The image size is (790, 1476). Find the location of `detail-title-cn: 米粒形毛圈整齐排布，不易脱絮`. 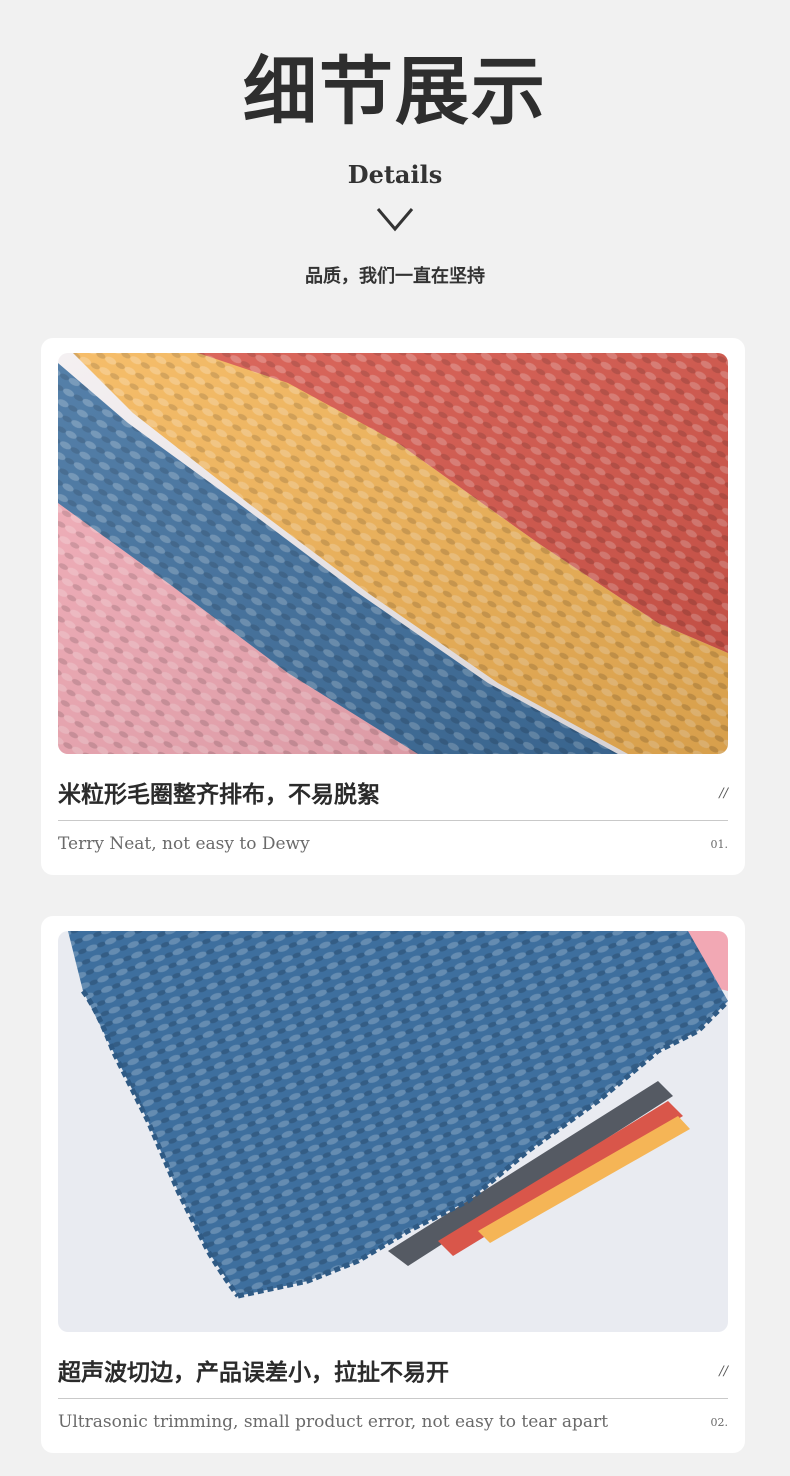

detail-title-cn: 米粒形毛圈整齐排布，不易脱絮 is located at coordinates (219, 794).